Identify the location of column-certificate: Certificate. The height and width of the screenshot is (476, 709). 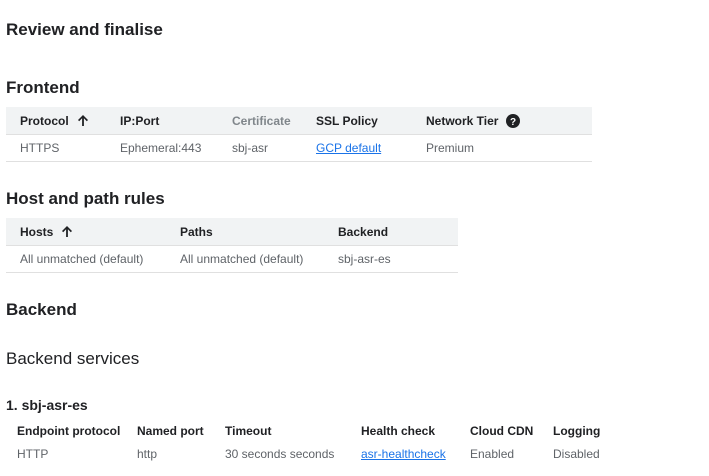
(261, 121).